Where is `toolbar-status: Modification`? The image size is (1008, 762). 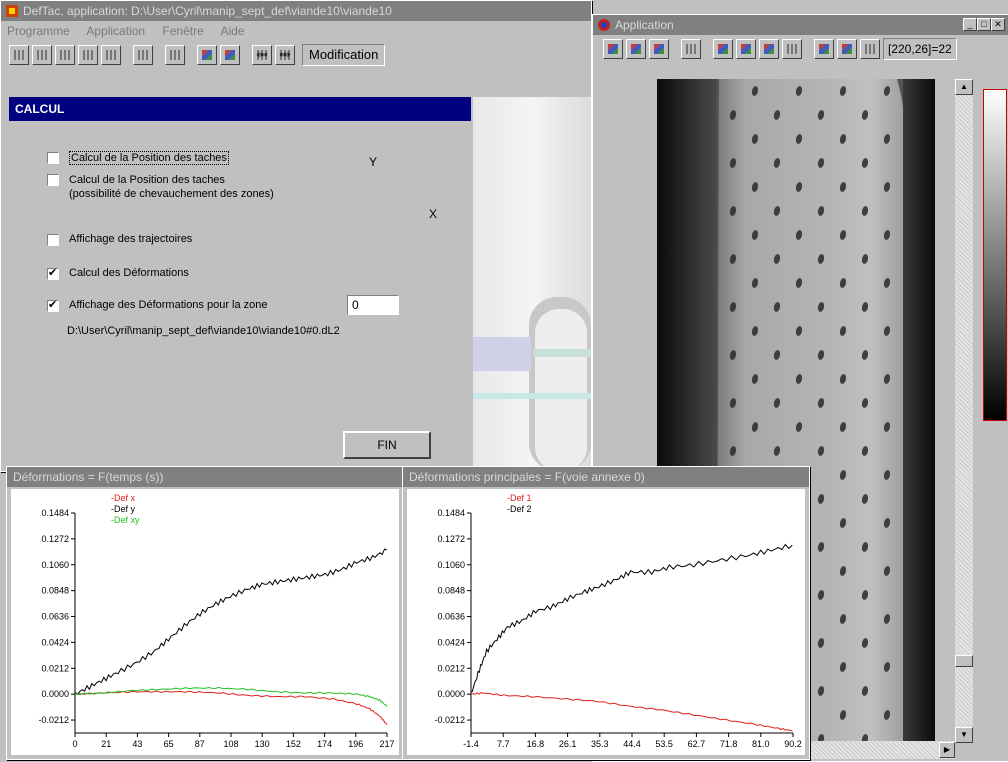
toolbar-status: Modification is located at coordinates (344, 55).